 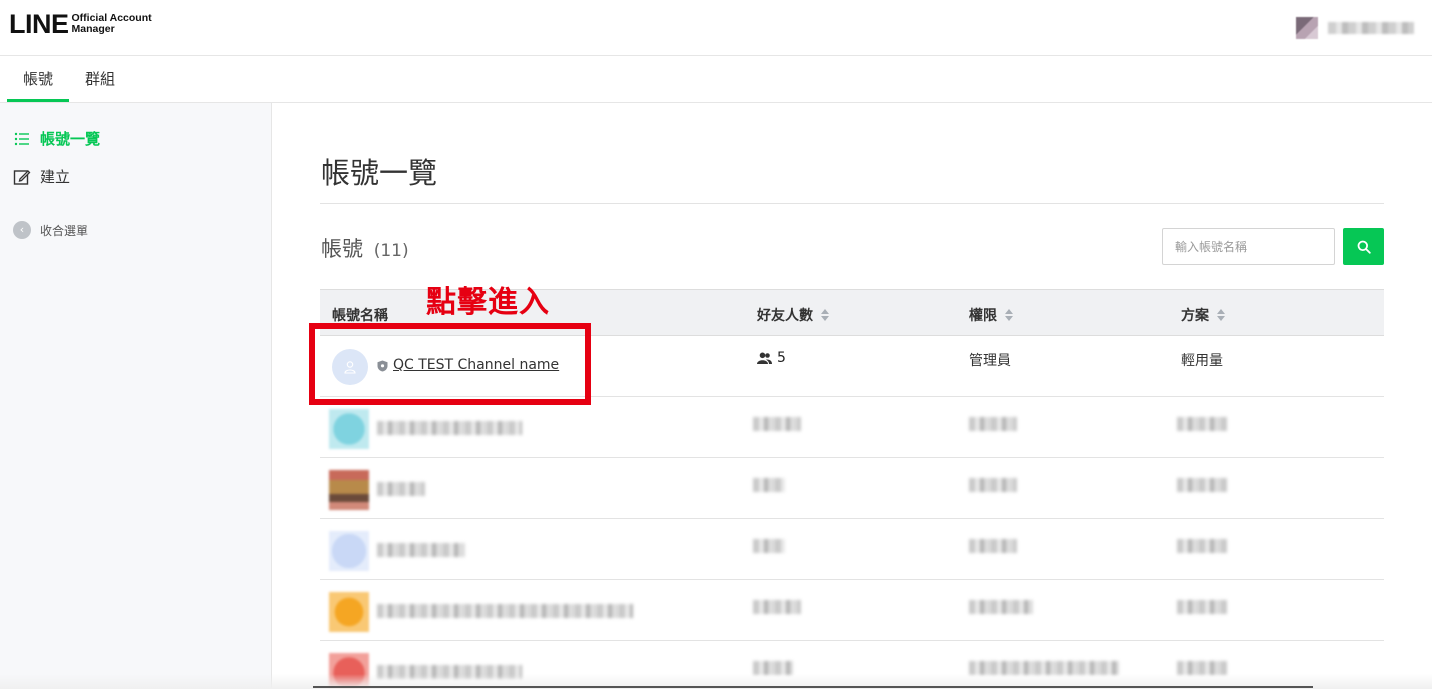 I want to click on chevron-left-icon: ‹, so click(x=22, y=230).